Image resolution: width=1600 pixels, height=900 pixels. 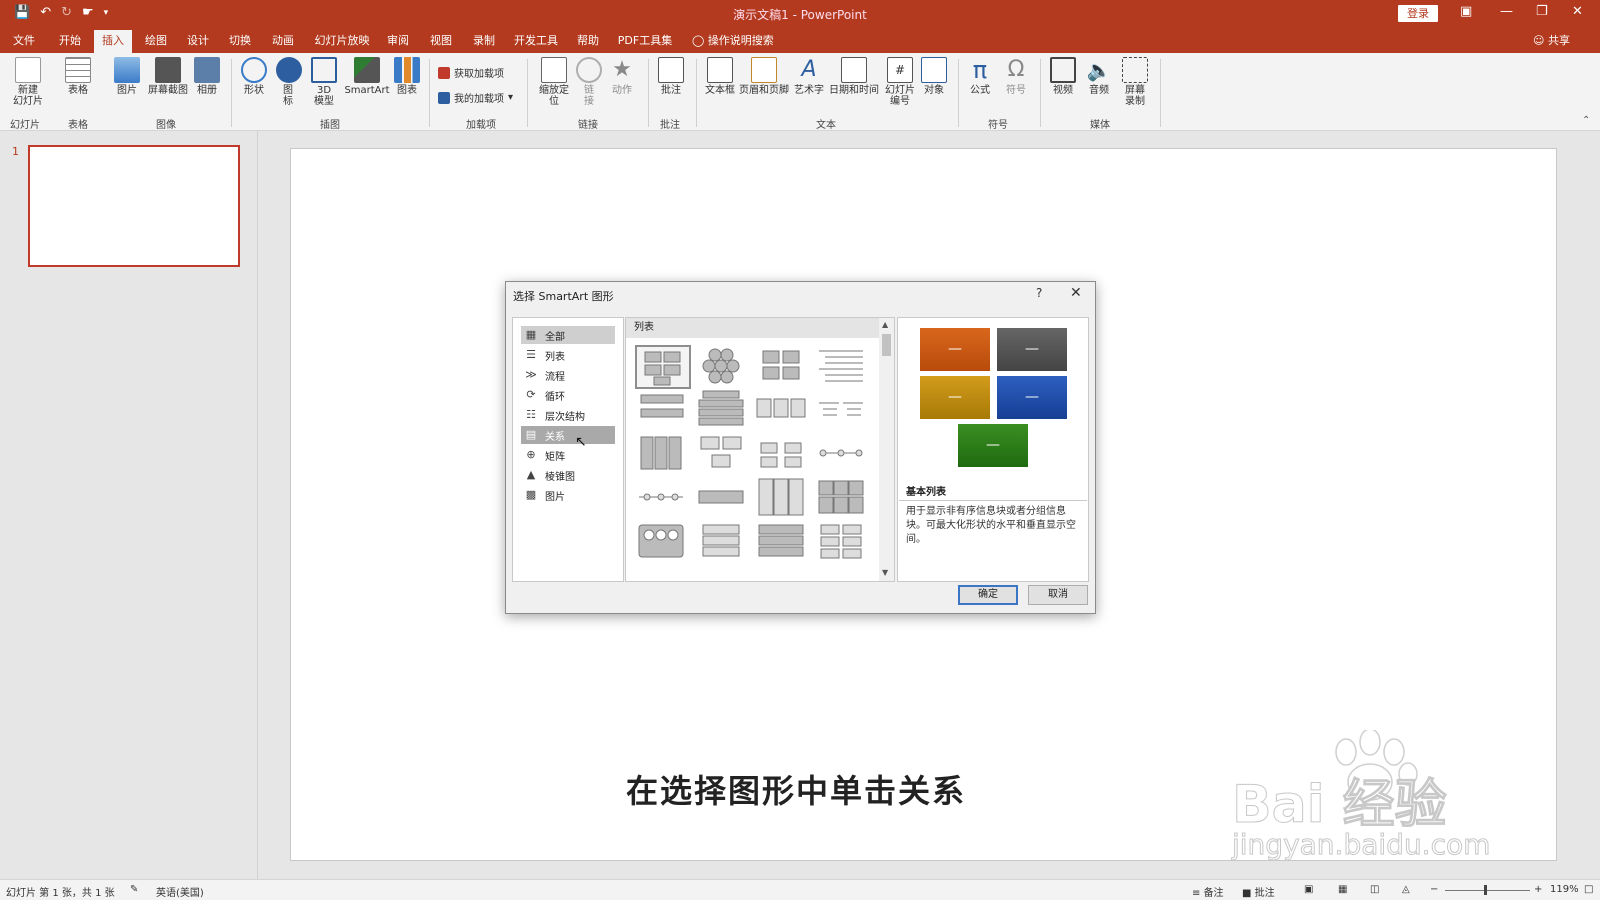 What do you see at coordinates (407, 76) in the screenshot?
I see `chart-button: 图表` at bounding box center [407, 76].